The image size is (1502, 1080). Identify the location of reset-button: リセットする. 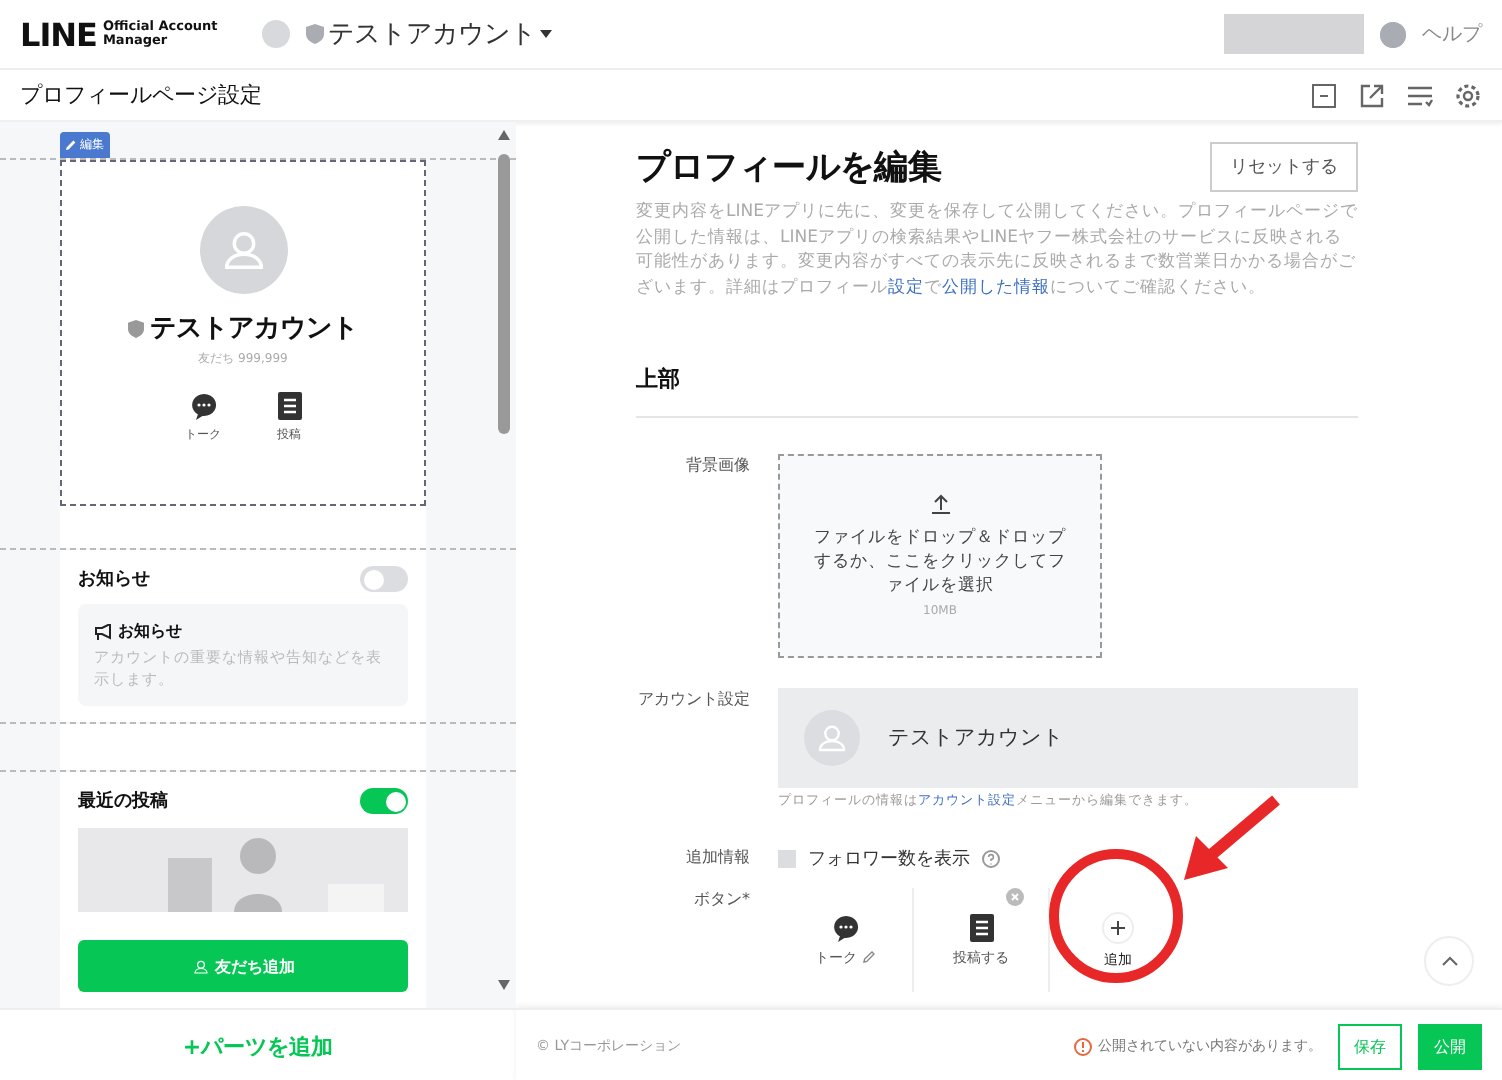
(1284, 167).